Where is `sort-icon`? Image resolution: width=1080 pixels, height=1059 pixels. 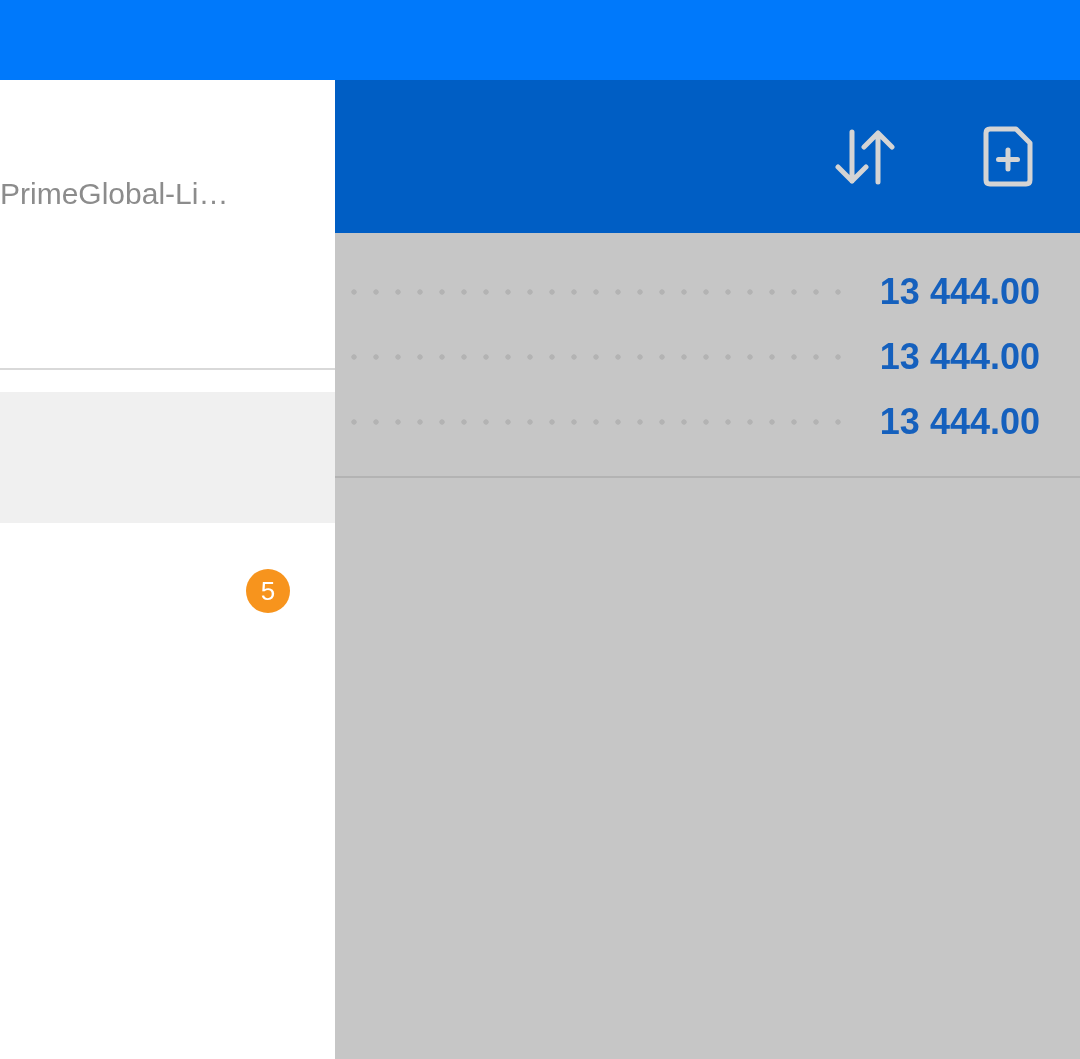
sort-icon is located at coordinates (865, 156).